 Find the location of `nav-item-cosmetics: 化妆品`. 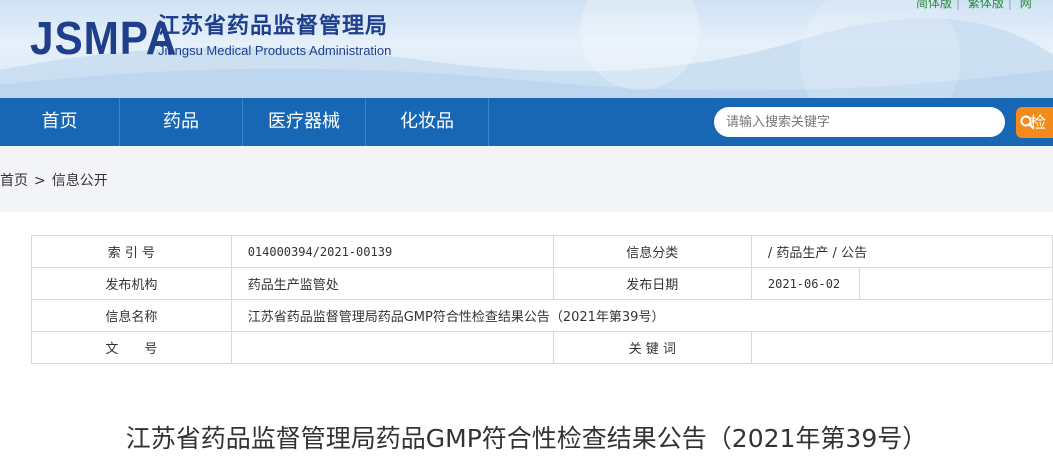

nav-item-cosmetics: 化妆品 is located at coordinates (427, 122).